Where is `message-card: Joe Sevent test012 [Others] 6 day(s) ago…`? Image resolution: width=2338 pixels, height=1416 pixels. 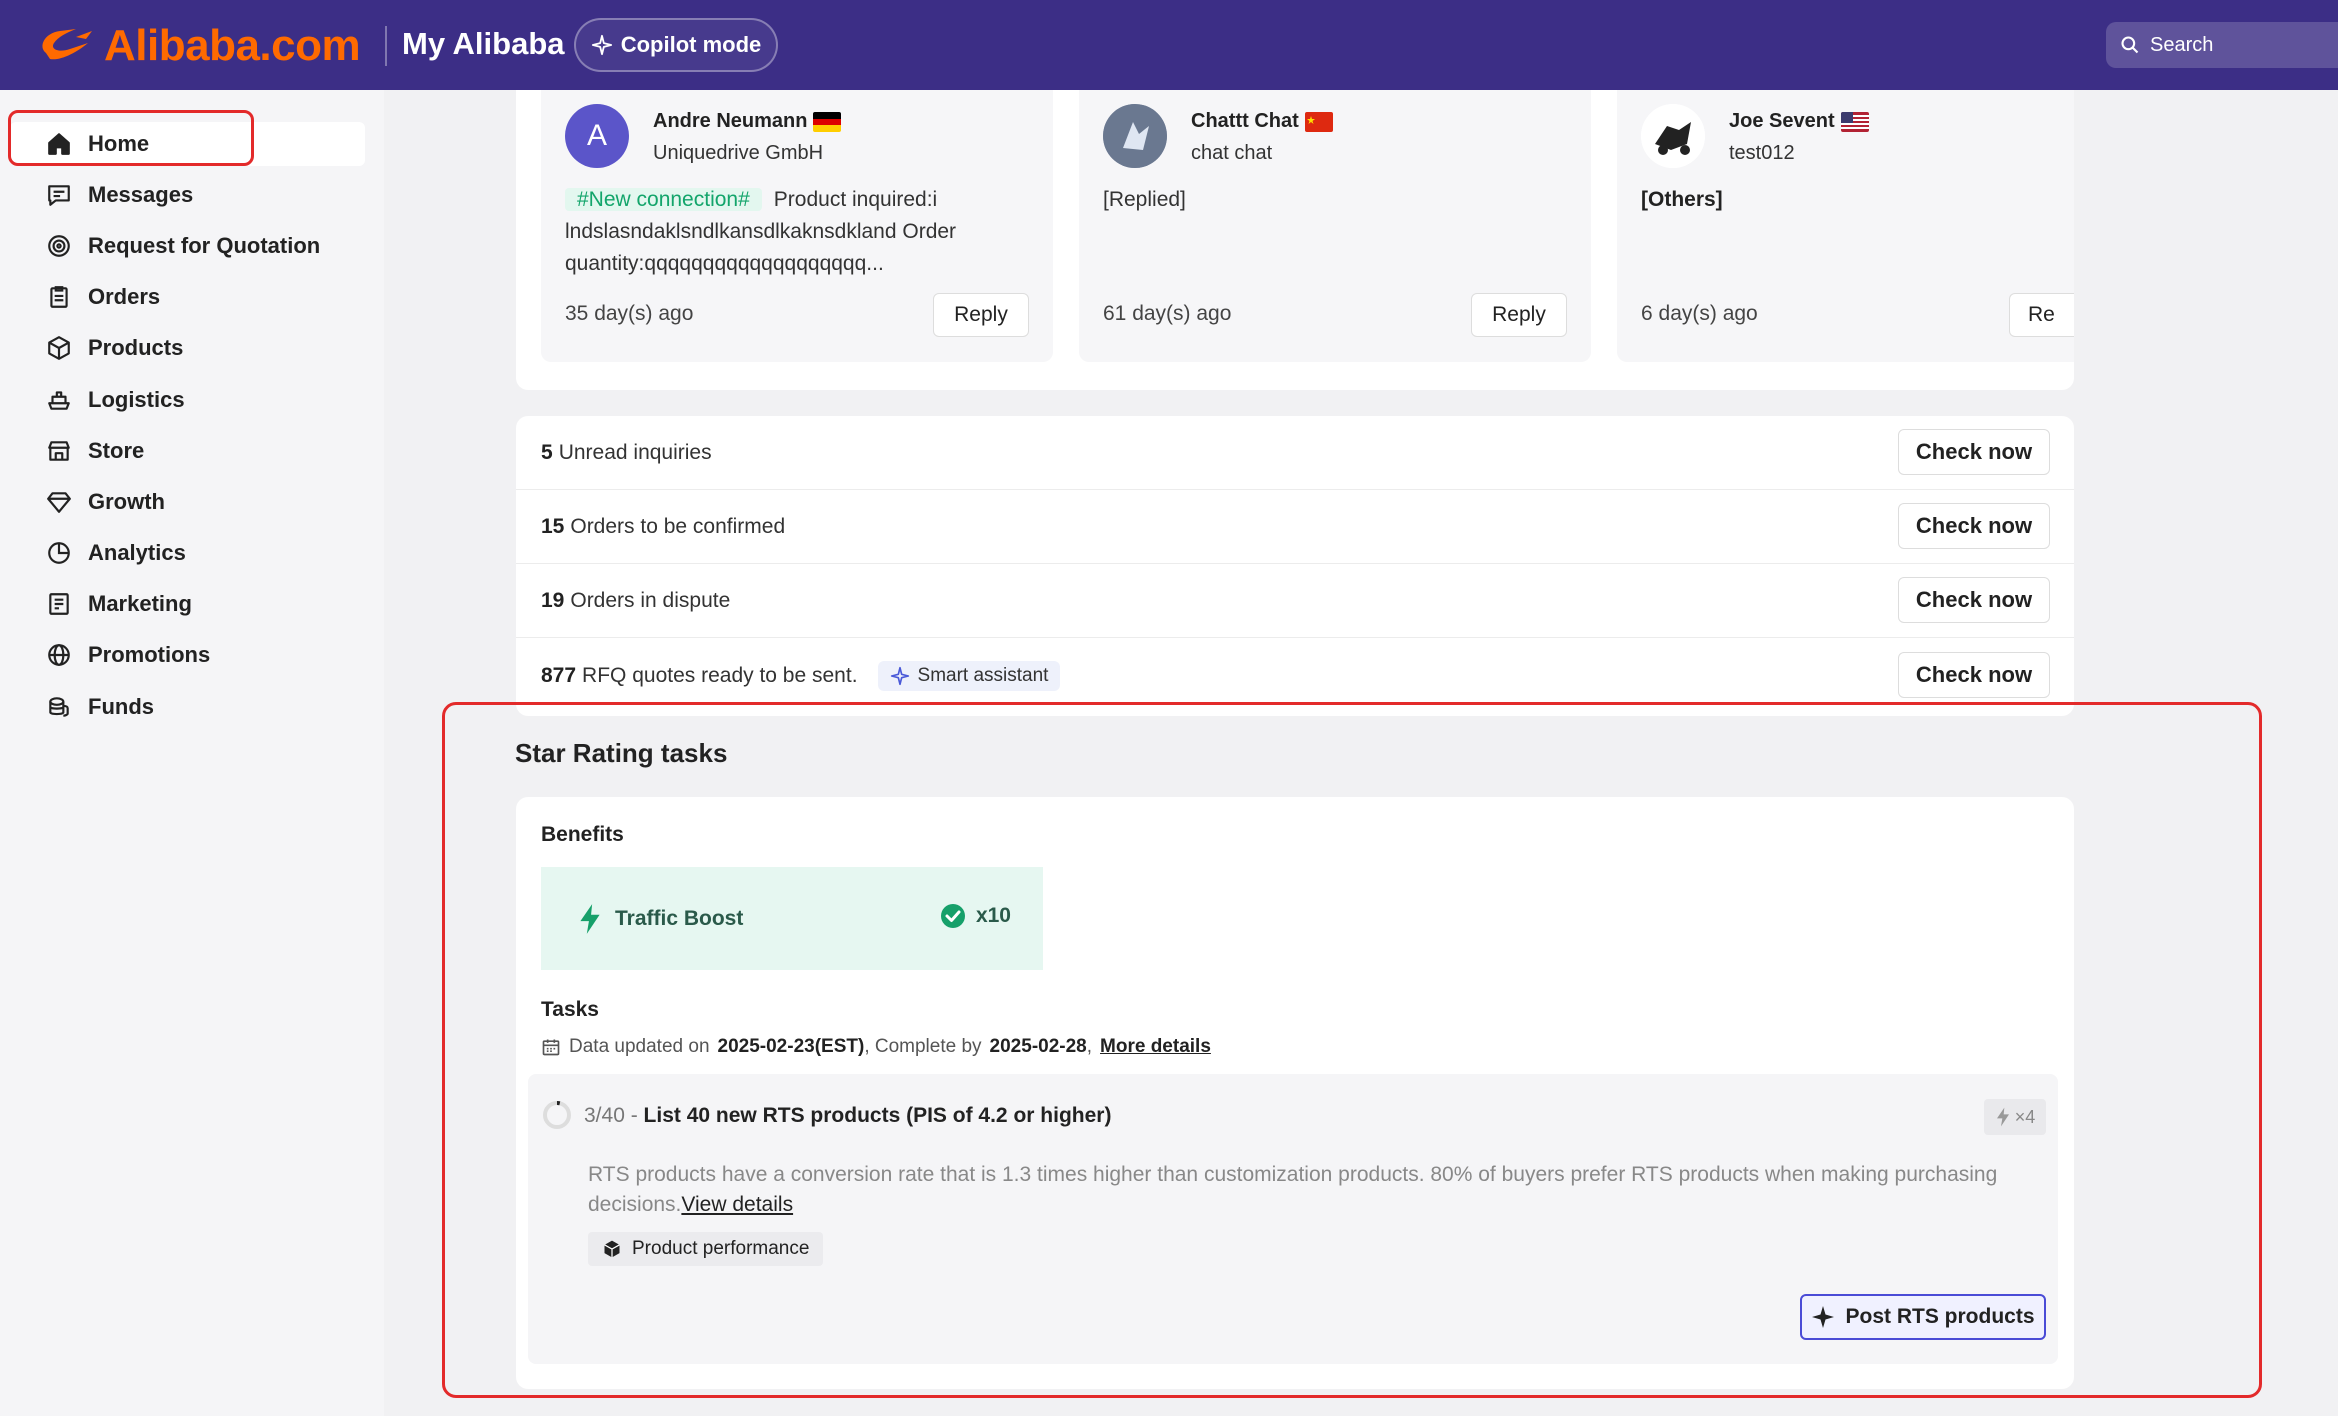
message-card: Joe Sevent test012 [Others] 6 day(s) ago… is located at coordinates (1845, 226).